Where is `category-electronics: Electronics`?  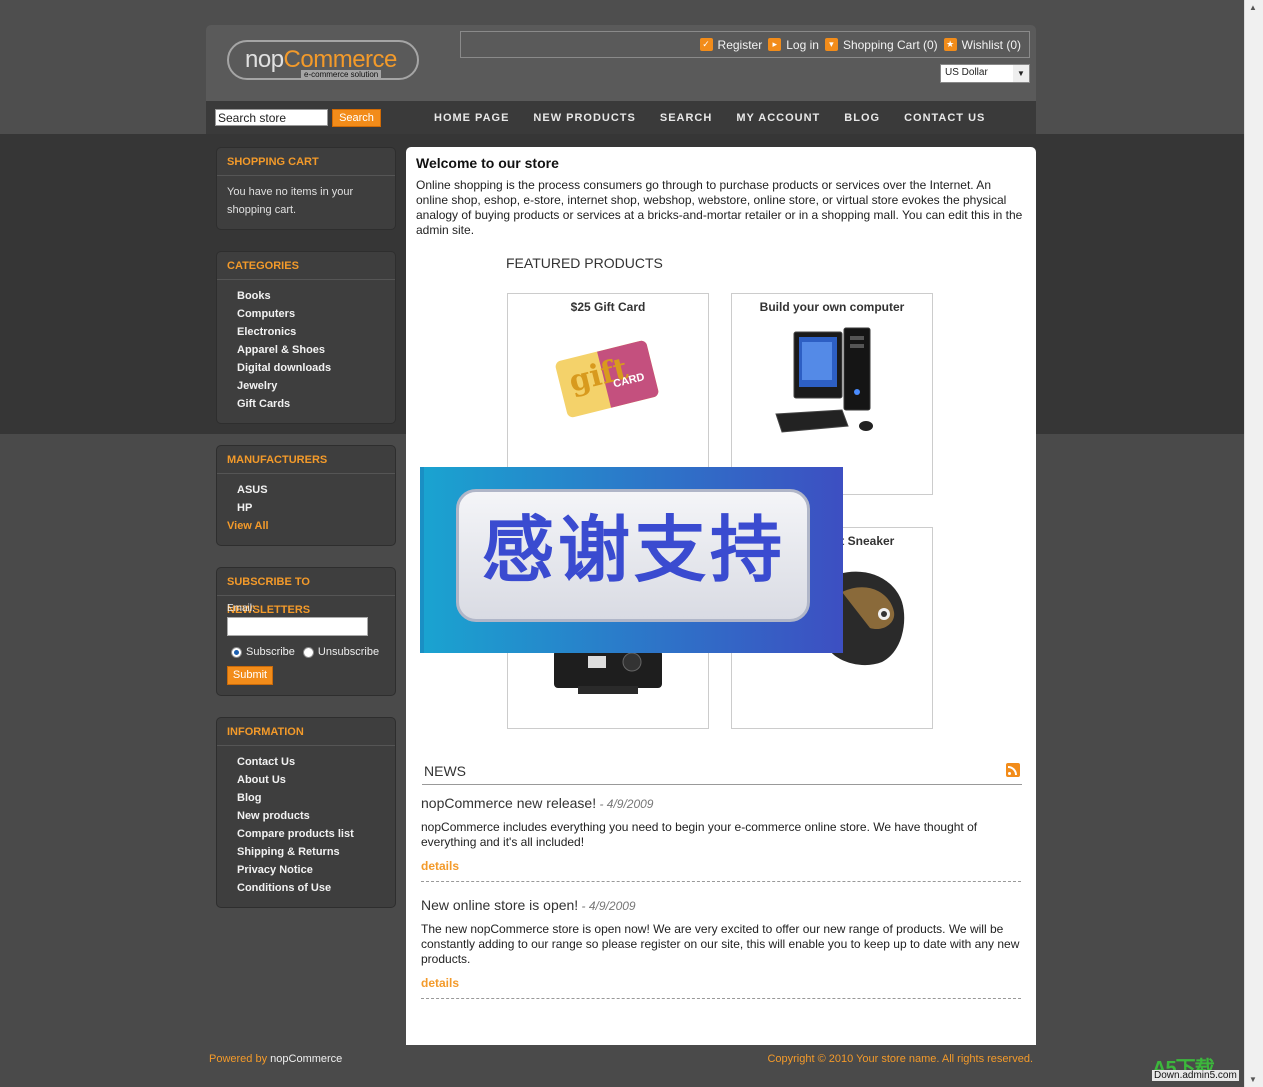
category-electronics: Electronics is located at coordinates (306, 332).